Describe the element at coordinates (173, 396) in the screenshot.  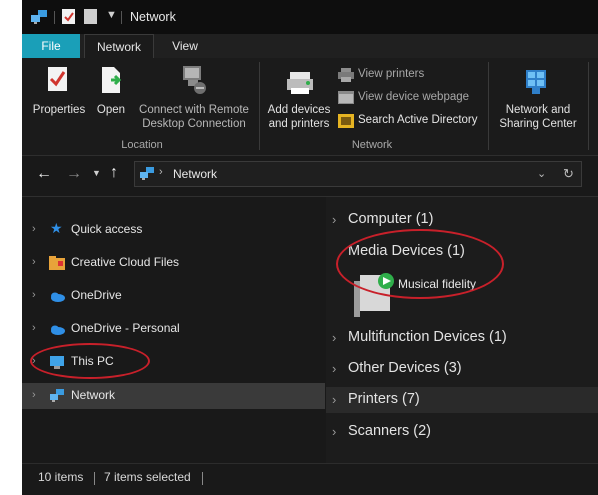
I see `nav-item-network: › Network` at that location.